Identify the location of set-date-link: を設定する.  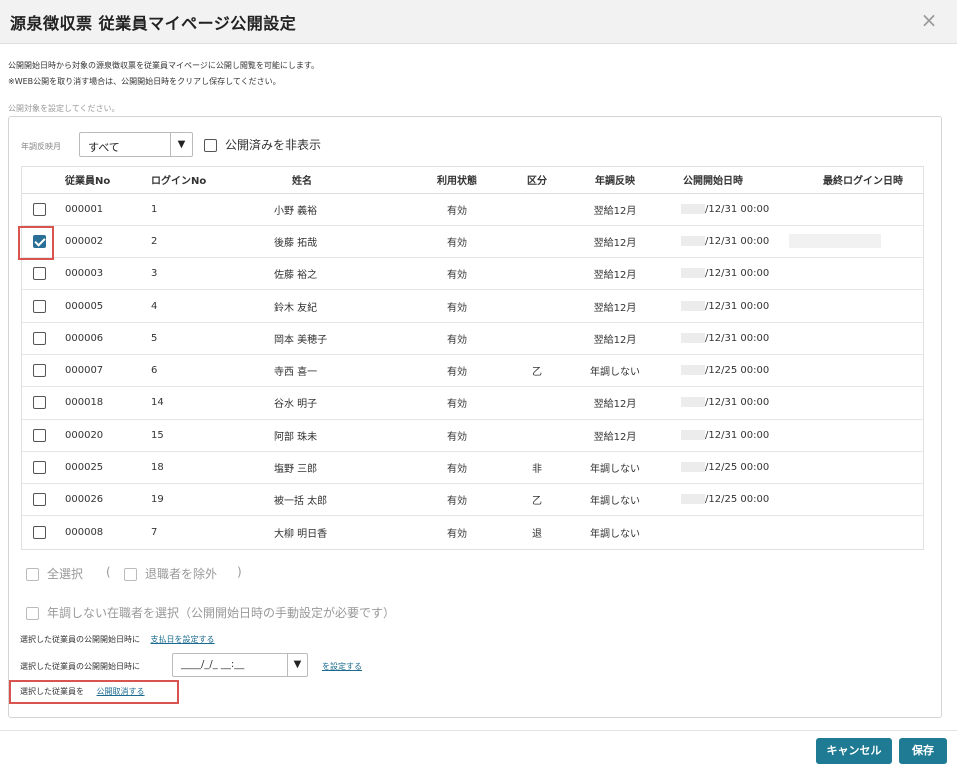
(342, 666).